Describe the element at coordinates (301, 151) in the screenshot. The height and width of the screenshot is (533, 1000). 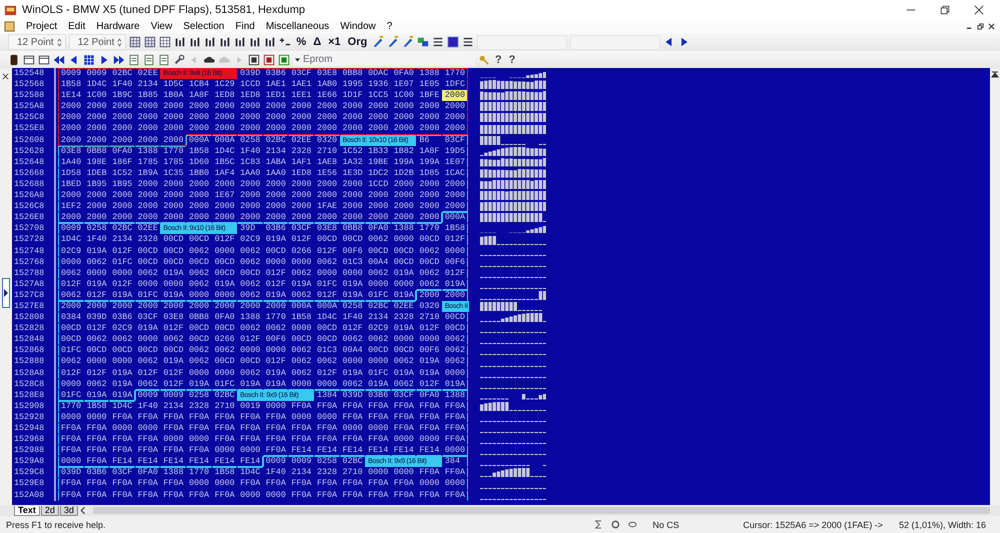
I see `hex-cell-text: 2328` at that location.